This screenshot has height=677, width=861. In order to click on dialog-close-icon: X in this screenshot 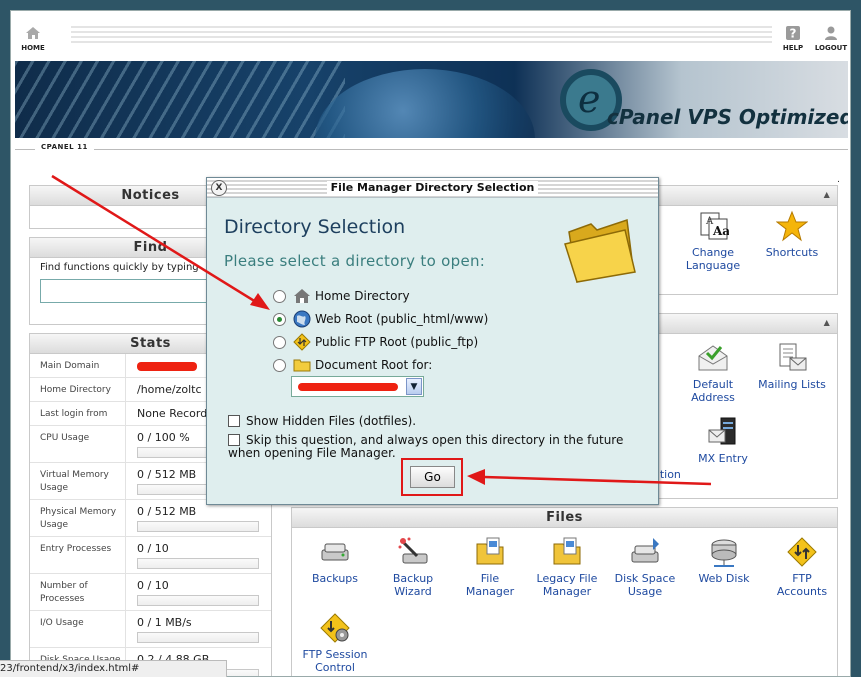, I will do `click(219, 188)`.